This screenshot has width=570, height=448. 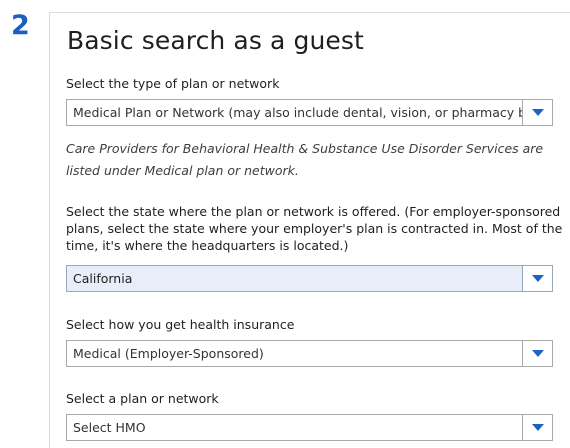 I want to click on plan-select: Select HMO, so click(x=309, y=427).